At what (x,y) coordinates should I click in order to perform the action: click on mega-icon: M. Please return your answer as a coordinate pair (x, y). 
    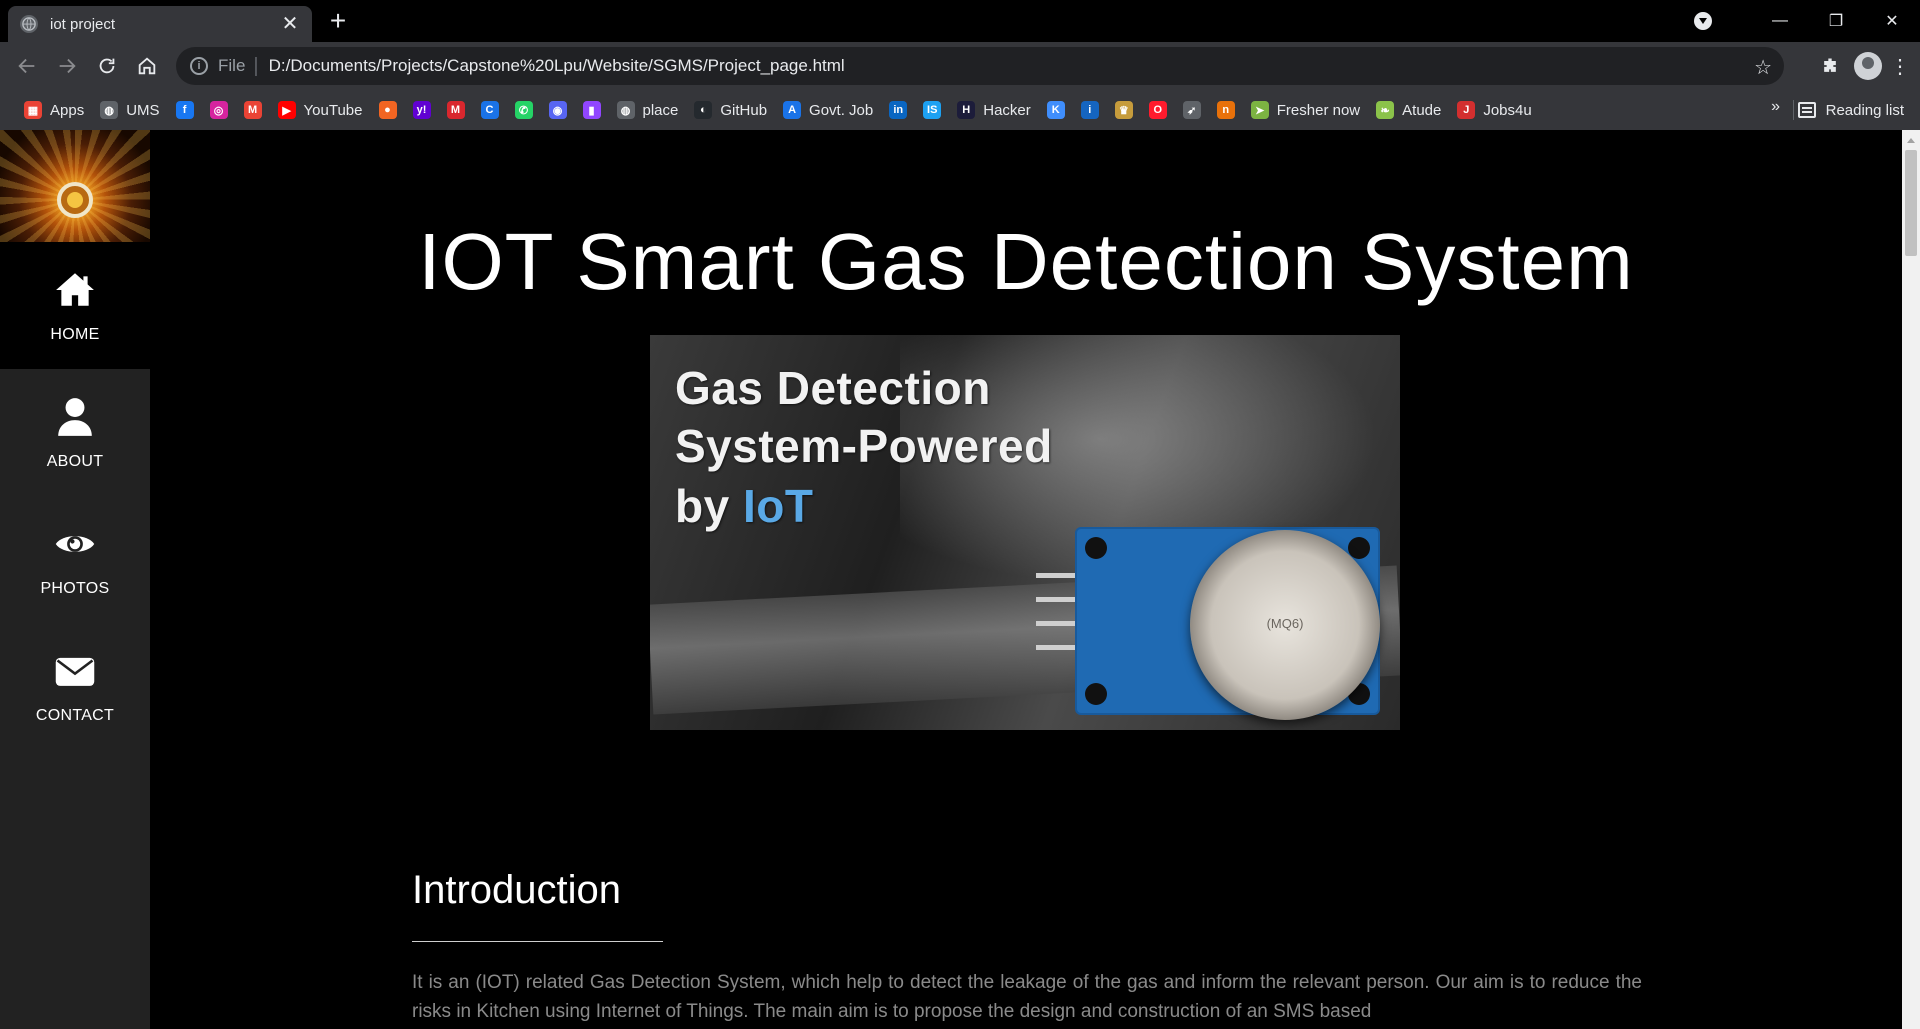
    Looking at the image, I should click on (455, 110).